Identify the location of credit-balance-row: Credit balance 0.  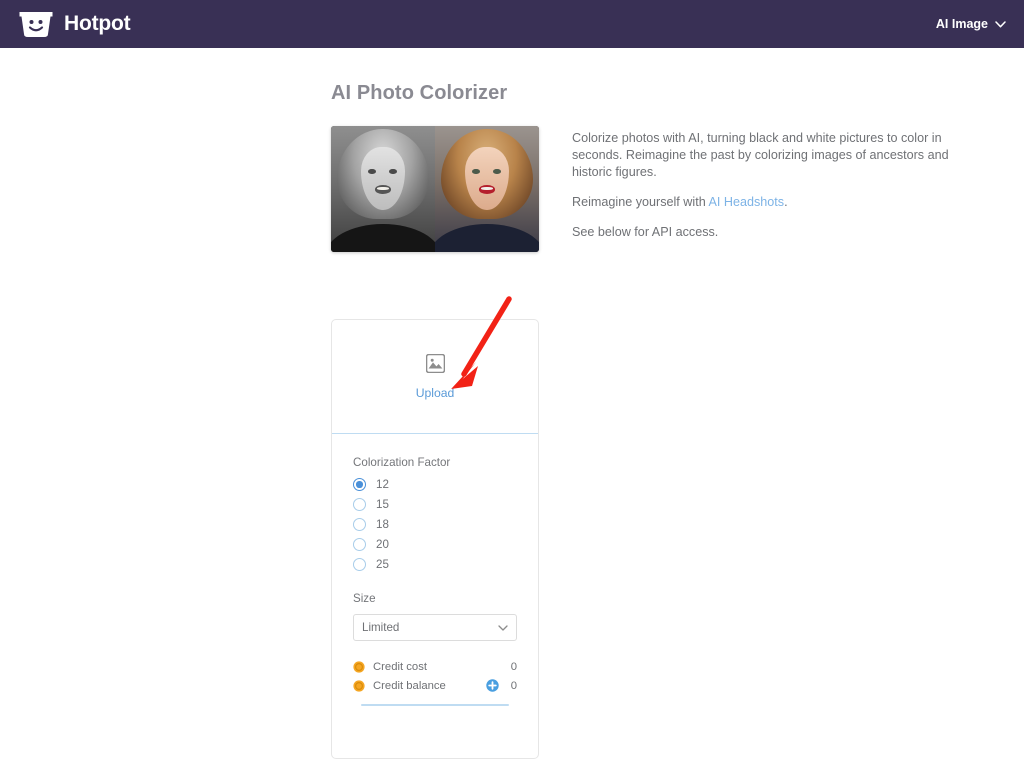
(435, 685).